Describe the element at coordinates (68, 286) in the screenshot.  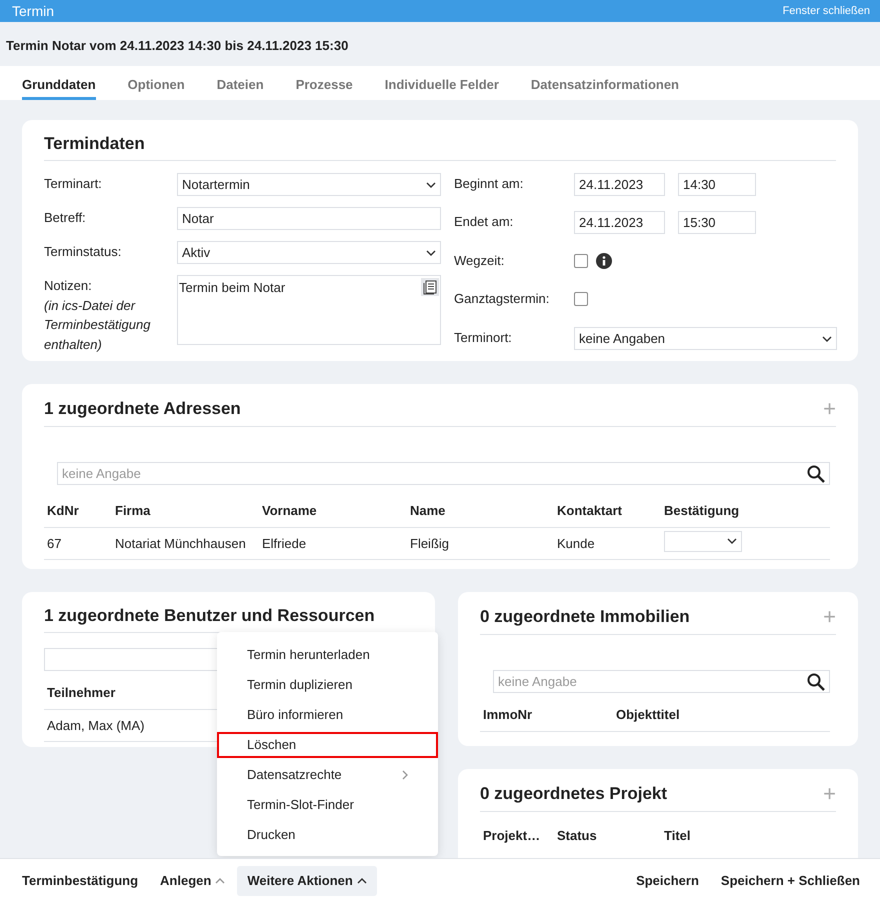
I see `field-label: Notizen:` at that location.